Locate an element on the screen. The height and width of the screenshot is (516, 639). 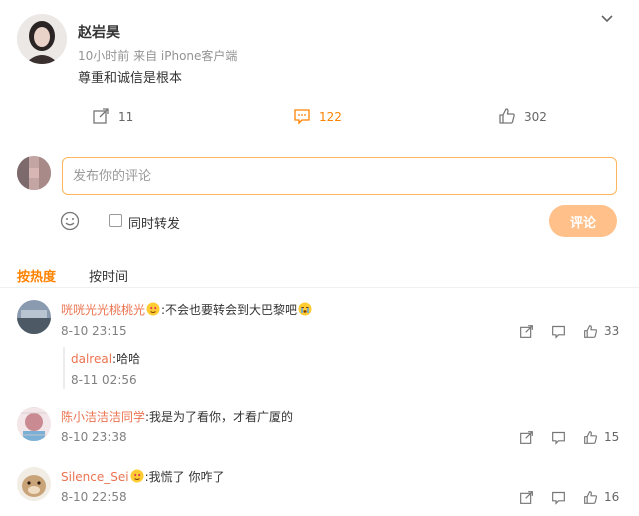
comment-like-count: 33 is located at coordinates (612, 331).